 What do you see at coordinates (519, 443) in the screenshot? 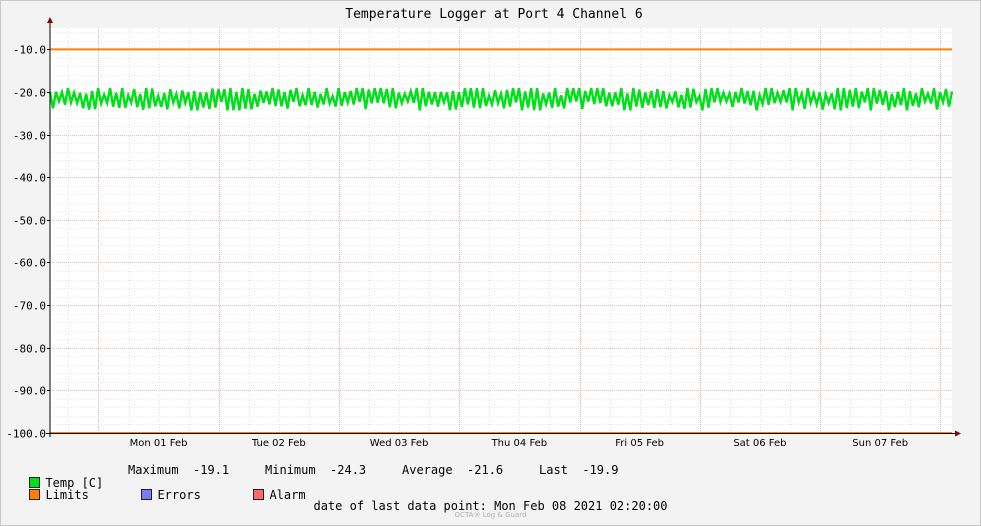
I see `x-tick-label: Thu 04 Feb` at bounding box center [519, 443].